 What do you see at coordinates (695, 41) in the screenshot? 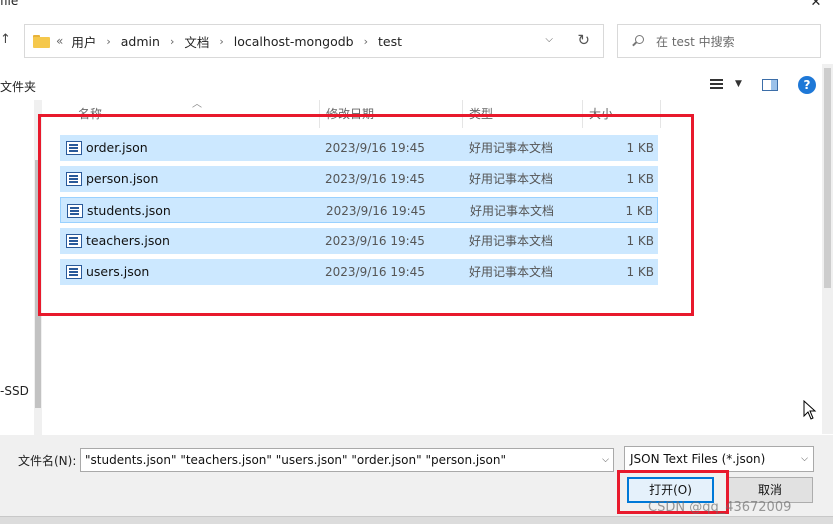
I see `search-input: 在 test 中搜索` at bounding box center [695, 41].